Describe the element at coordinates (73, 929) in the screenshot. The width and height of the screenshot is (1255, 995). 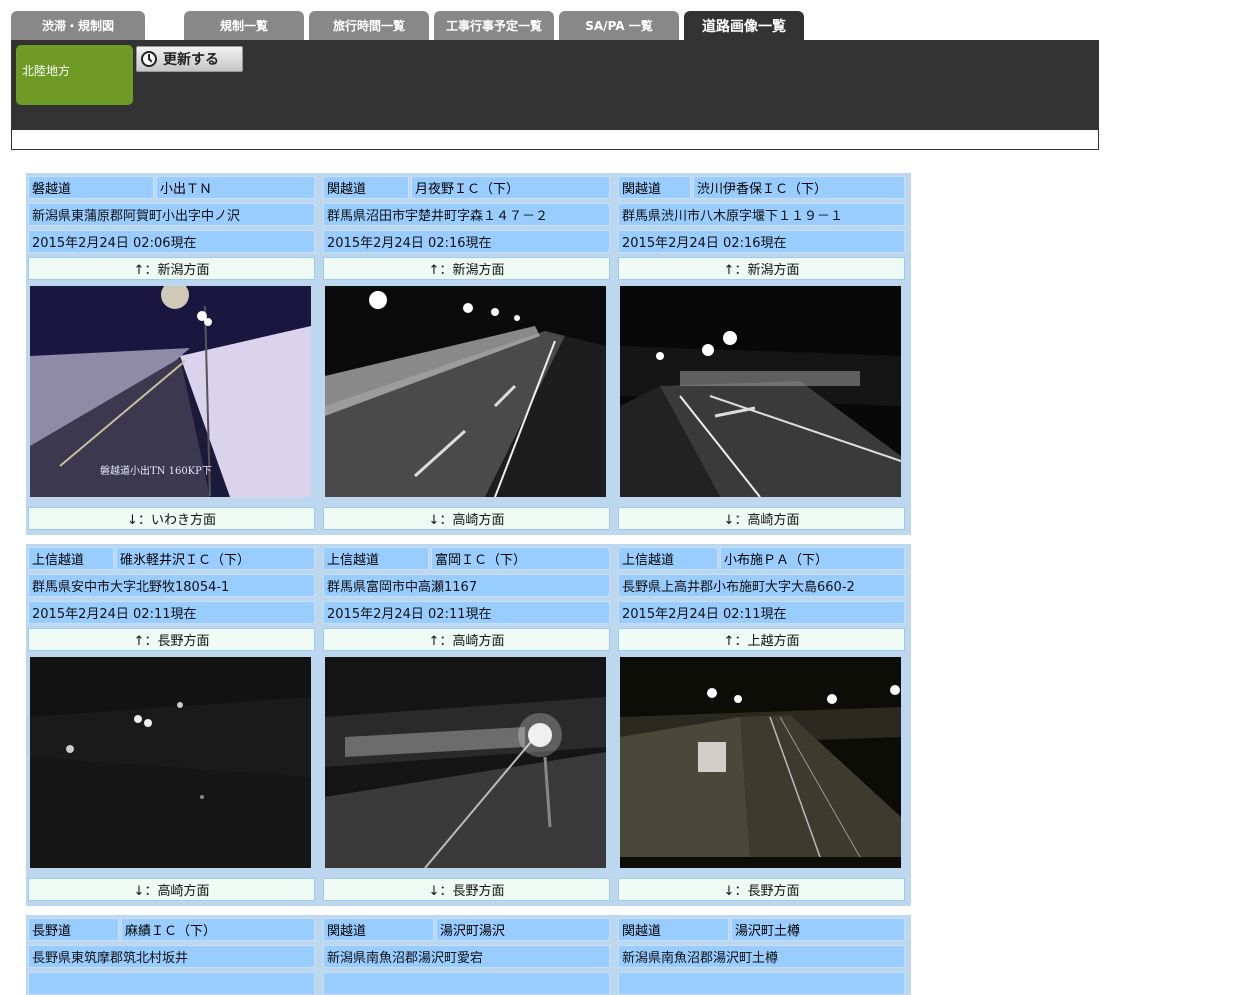
I see `road-name: 長野道` at that location.